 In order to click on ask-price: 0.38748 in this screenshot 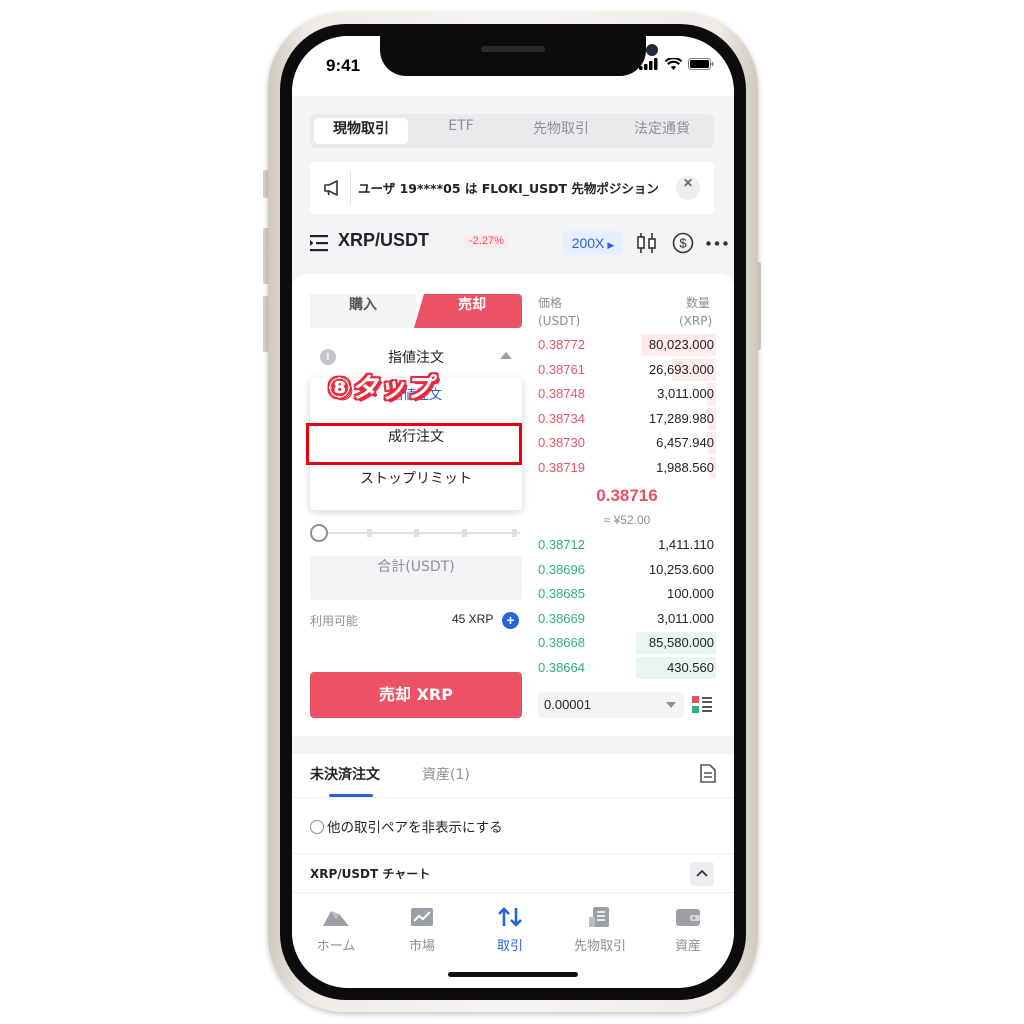, I will do `click(561, 394)`.